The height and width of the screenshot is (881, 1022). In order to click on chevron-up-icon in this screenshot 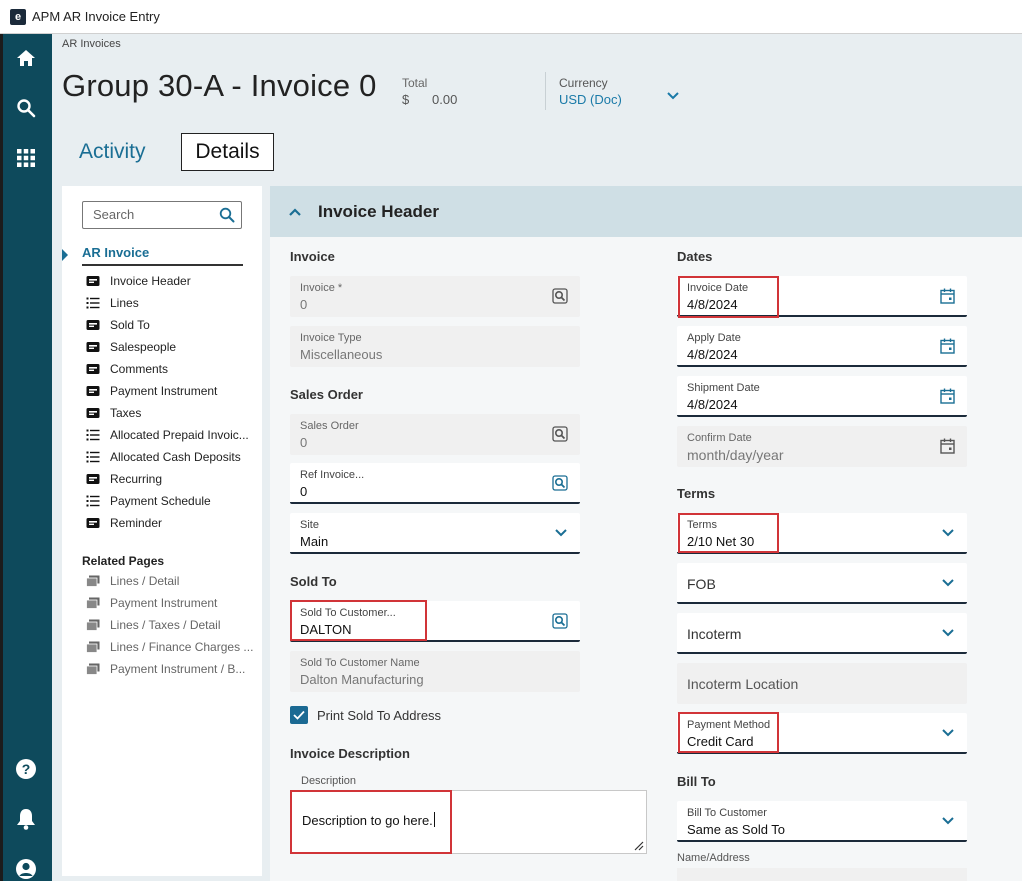, I will do `click(295, 212)`.